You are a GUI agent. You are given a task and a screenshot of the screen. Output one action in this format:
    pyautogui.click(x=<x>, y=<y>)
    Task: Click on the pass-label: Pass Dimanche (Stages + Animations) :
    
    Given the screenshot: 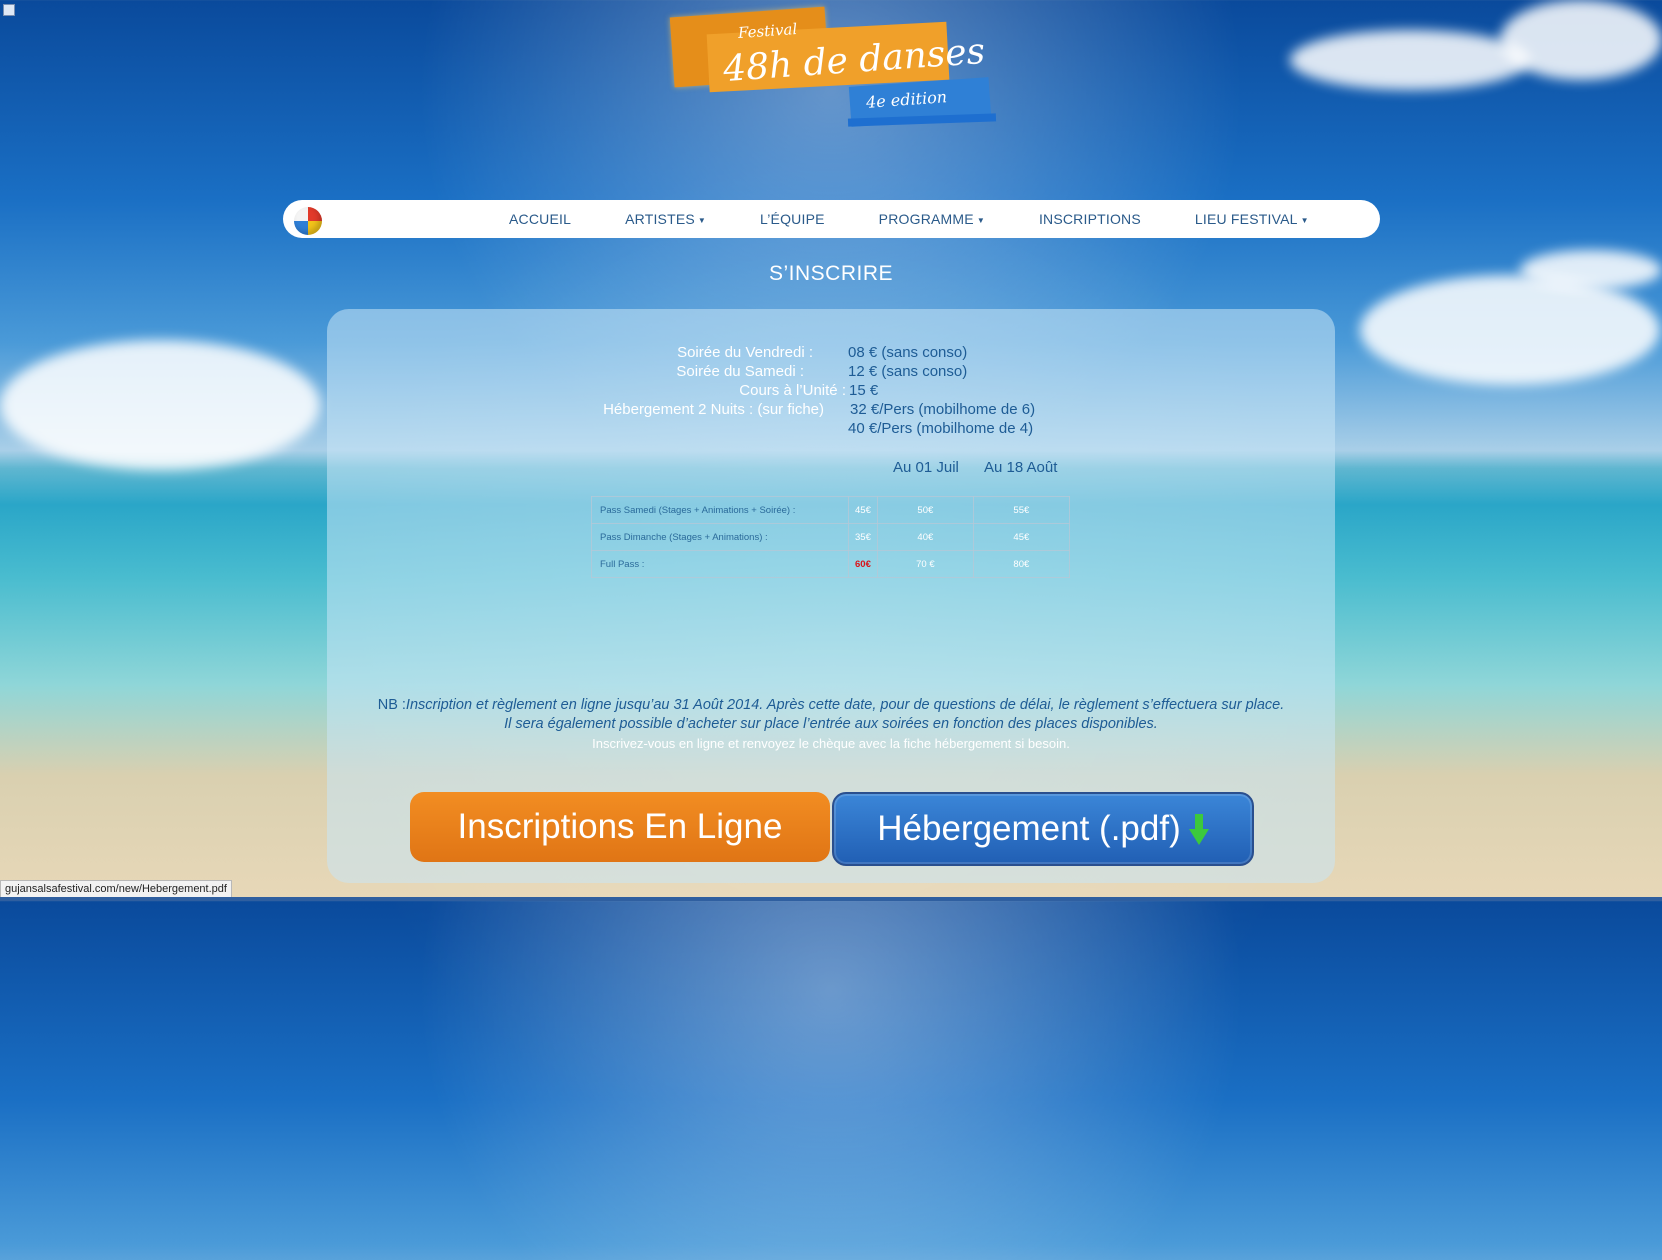 What is the action you would take?
    pyautogui.click(x=720, y=537)
    